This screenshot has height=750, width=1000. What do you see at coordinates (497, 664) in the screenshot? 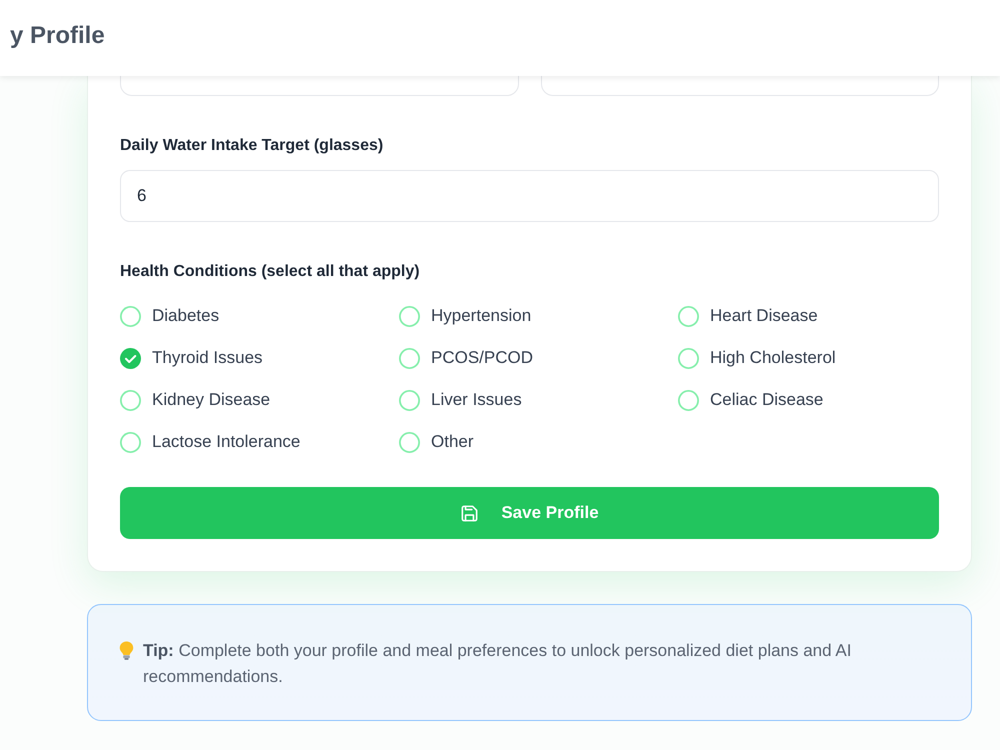
I see `tip-text: Tip: Complete both your profile and meal preferences to unlock personalized diet plans and AI recommendations.` at bounding box center [497, 664].